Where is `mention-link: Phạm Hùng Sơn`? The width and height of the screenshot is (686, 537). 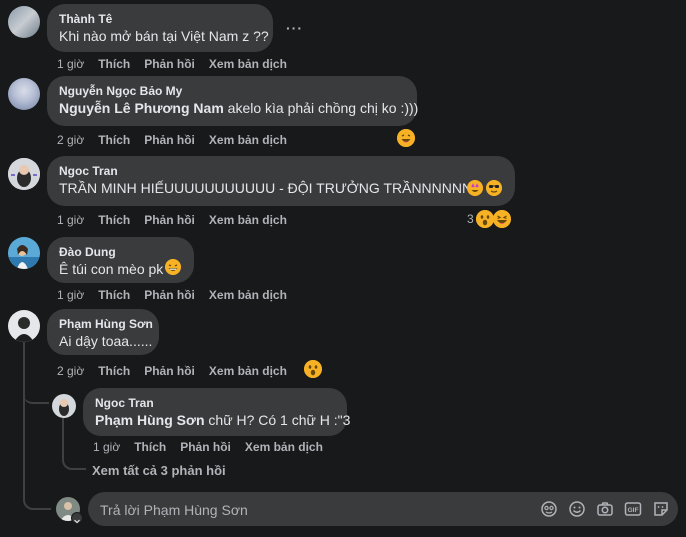 mention-link: Phạm Hùng Sơn is located at coordinates (150, 420).